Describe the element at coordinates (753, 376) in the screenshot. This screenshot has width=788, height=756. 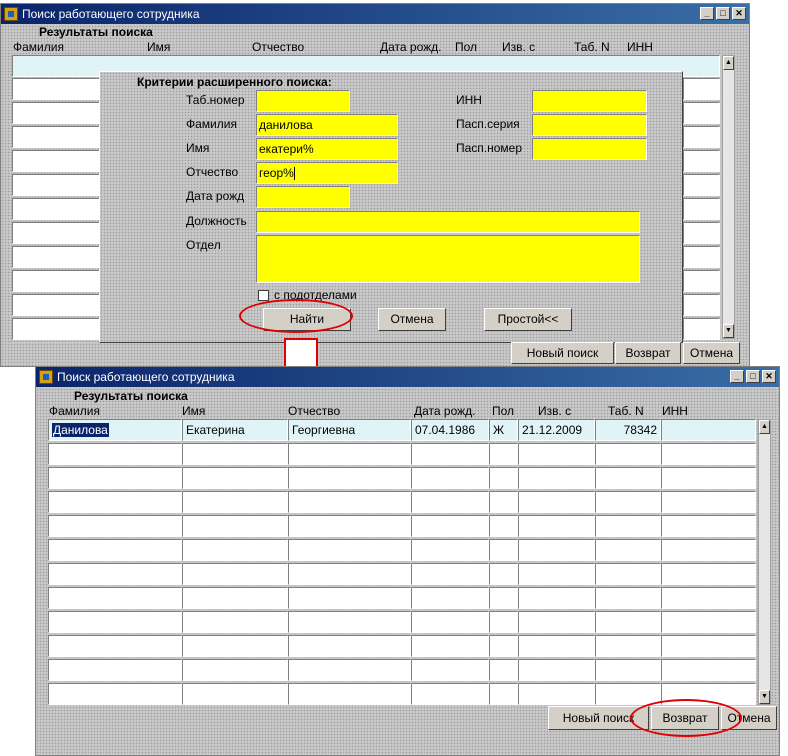
I see `maximize-icon: □` at that location.